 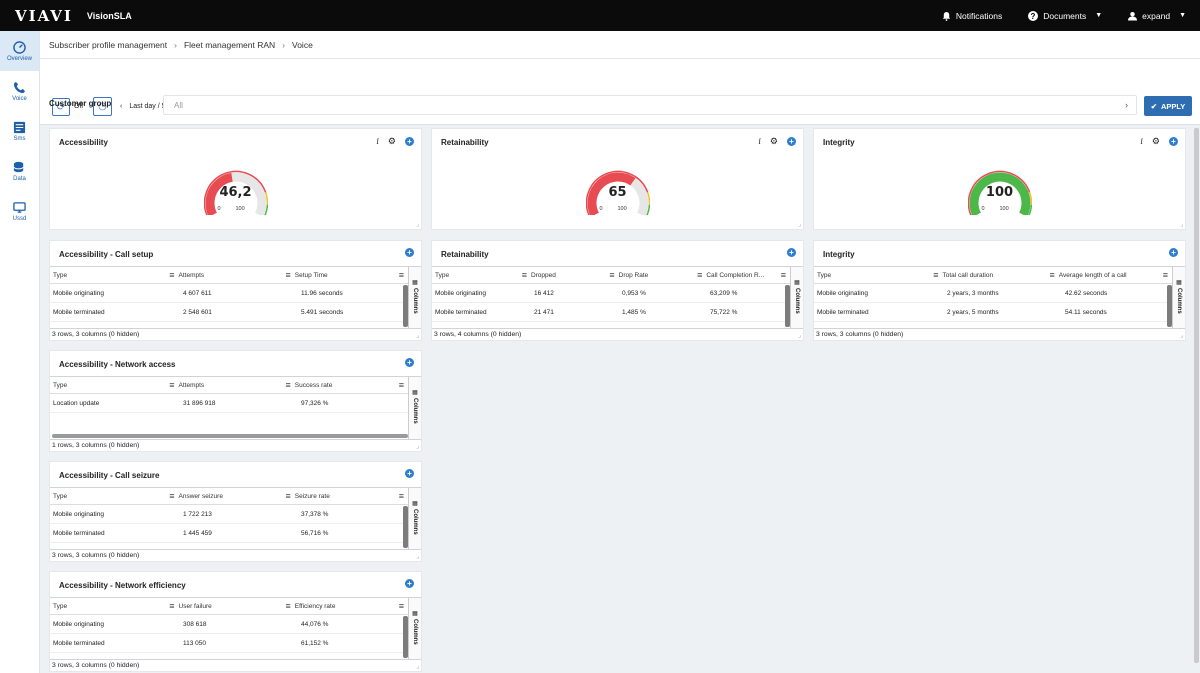 I want to click on column-header: ≡ Success rate, so click(x=341, y=385).